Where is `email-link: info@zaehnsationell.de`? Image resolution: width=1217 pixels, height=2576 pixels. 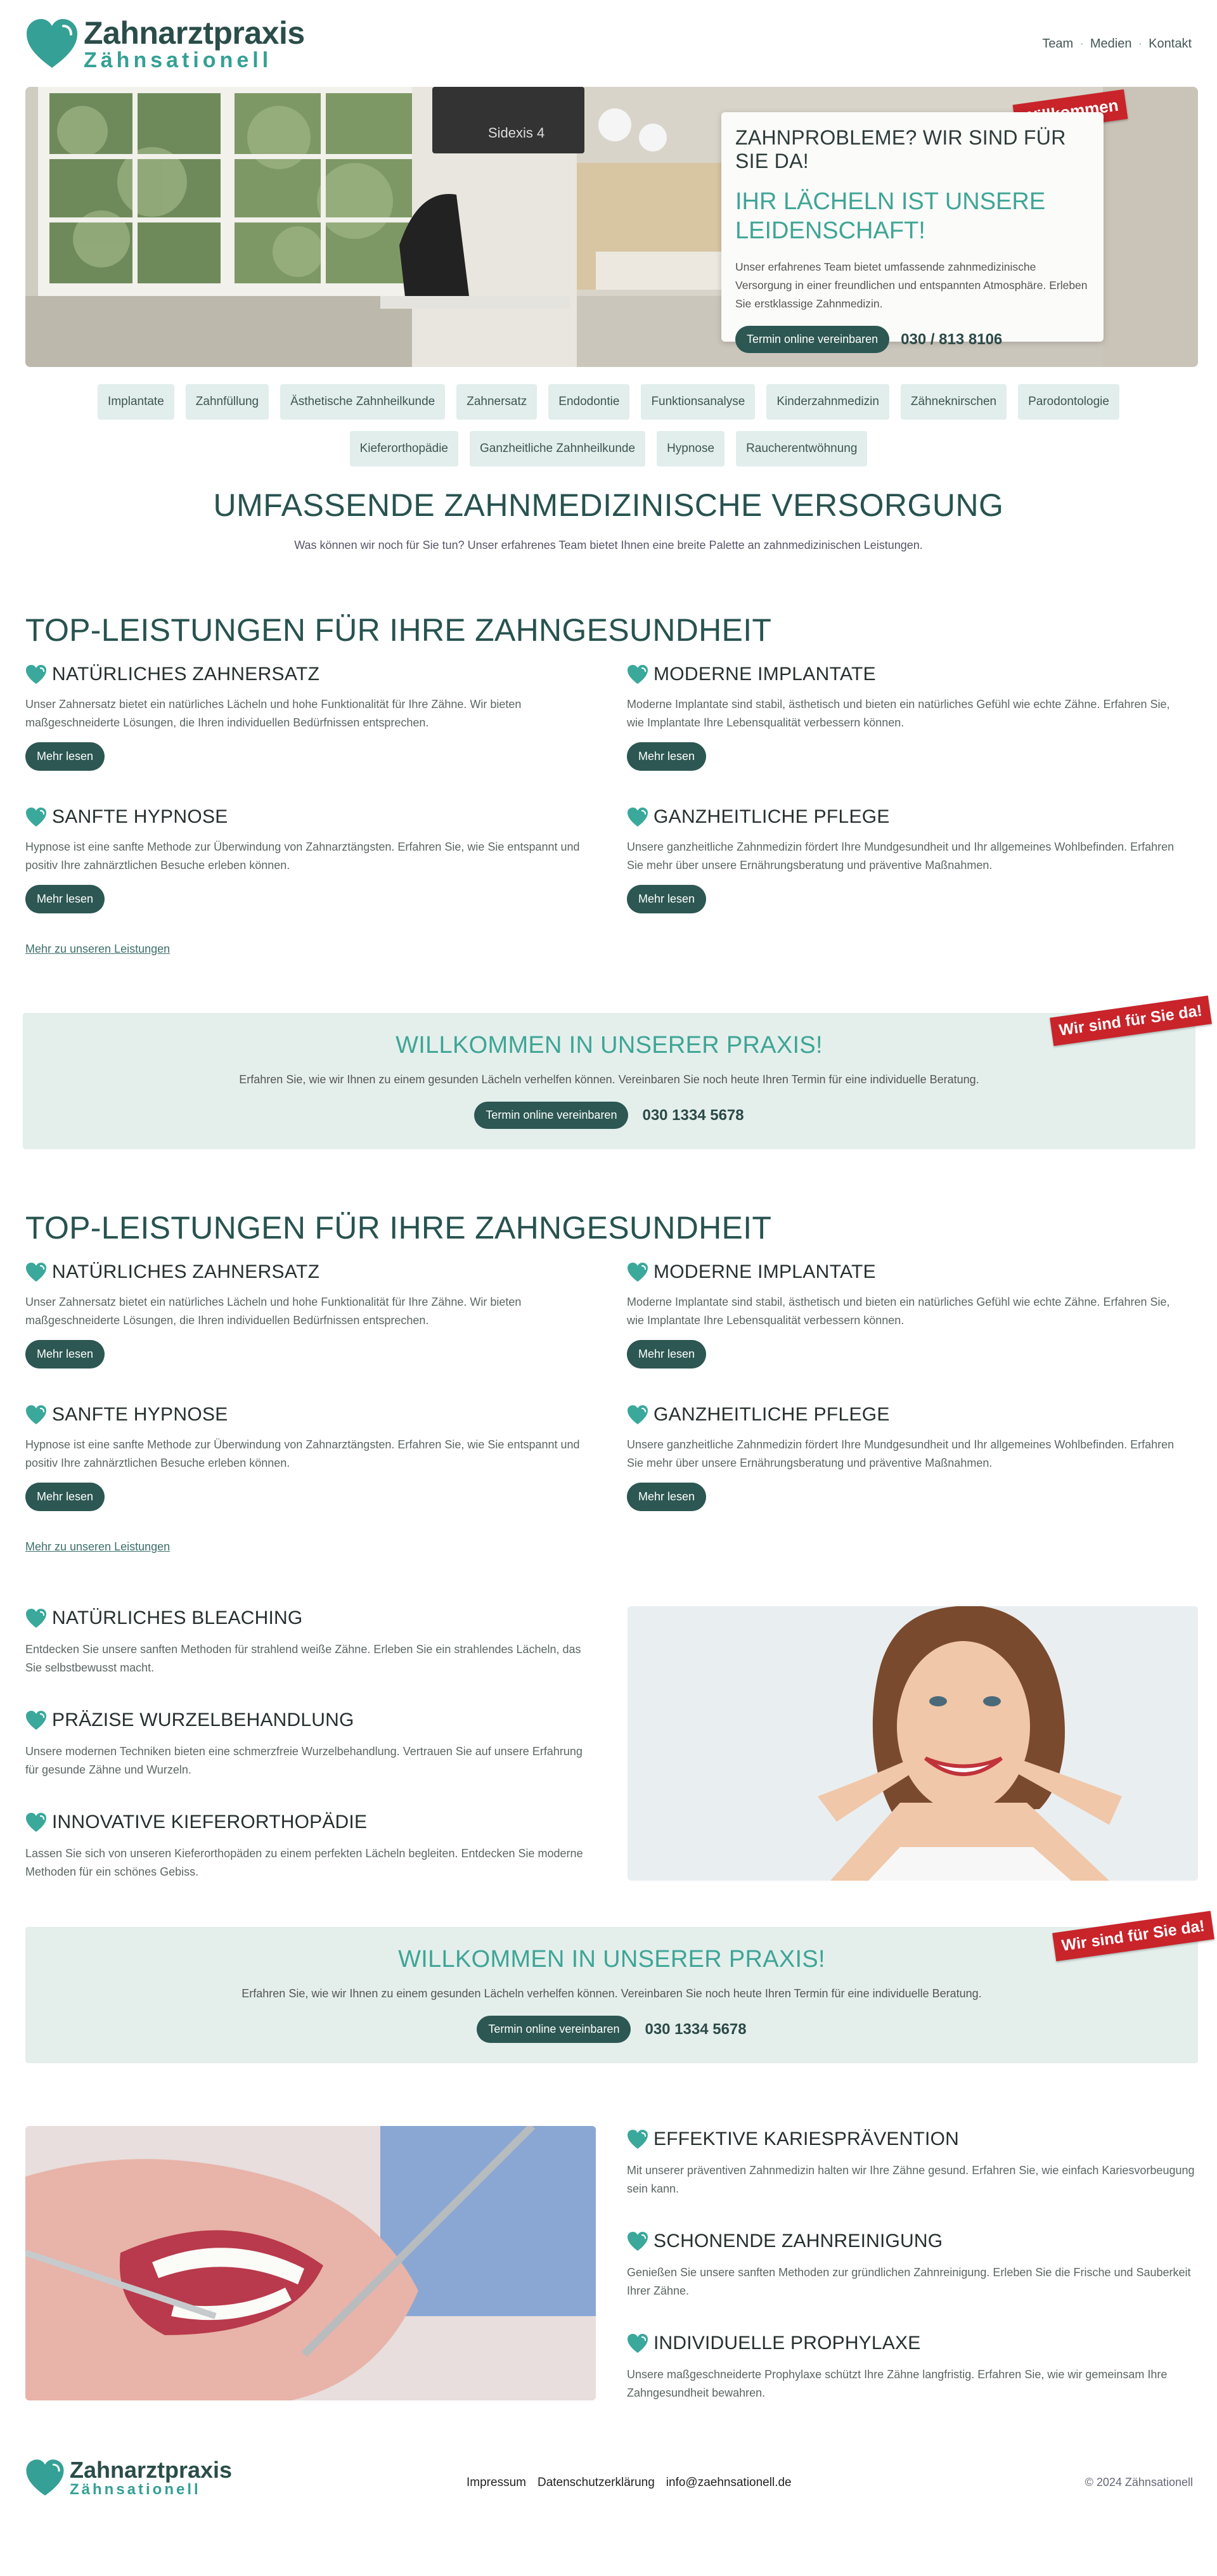
email-link: info@zaehnsationell.de is located at coordinates (729, 2483).